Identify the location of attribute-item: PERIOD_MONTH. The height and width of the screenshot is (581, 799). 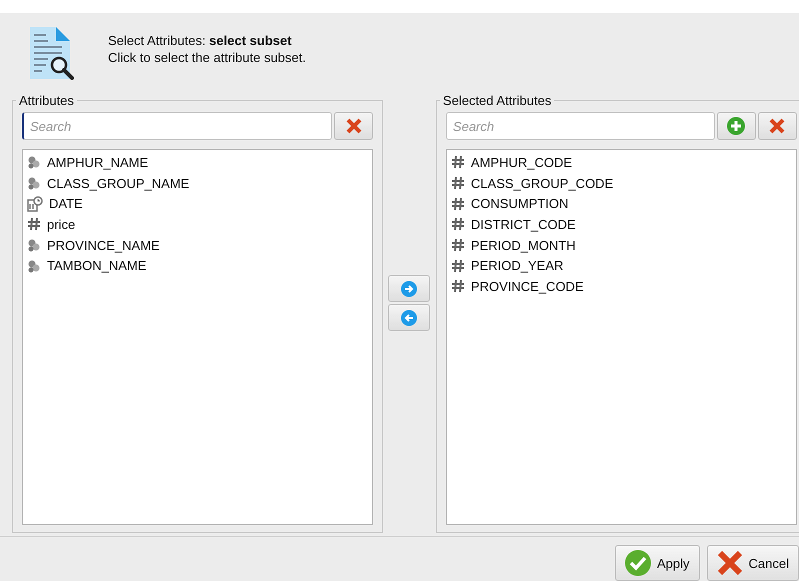
(621, 245).